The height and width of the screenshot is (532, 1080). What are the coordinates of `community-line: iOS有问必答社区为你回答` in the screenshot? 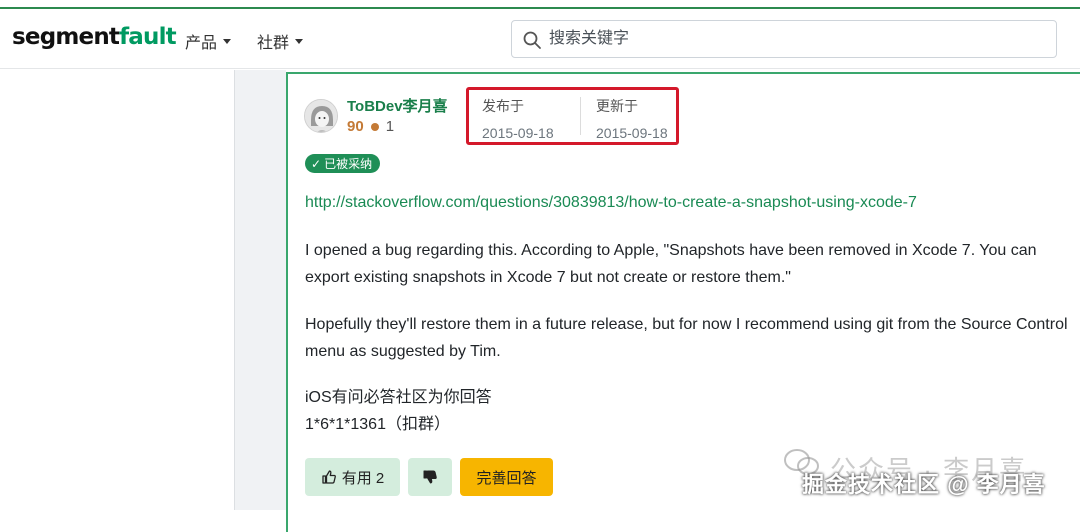 It's located at (398, 397).